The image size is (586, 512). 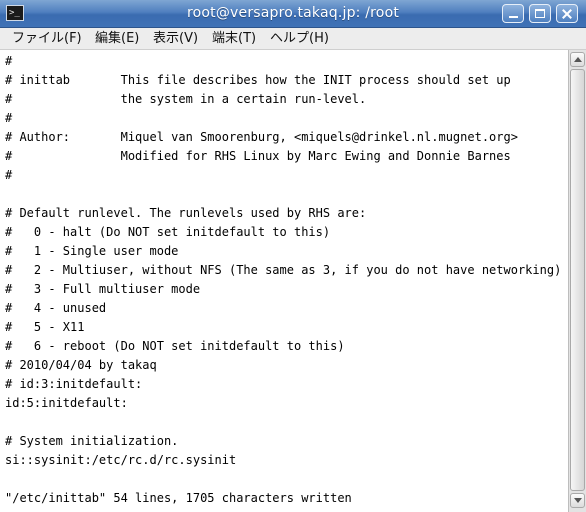 I want to click on menu-bar: ファイル(F) 編集(E) 表示(V) 端末(T) ヘルプ(H), so click(x=293, y=39).